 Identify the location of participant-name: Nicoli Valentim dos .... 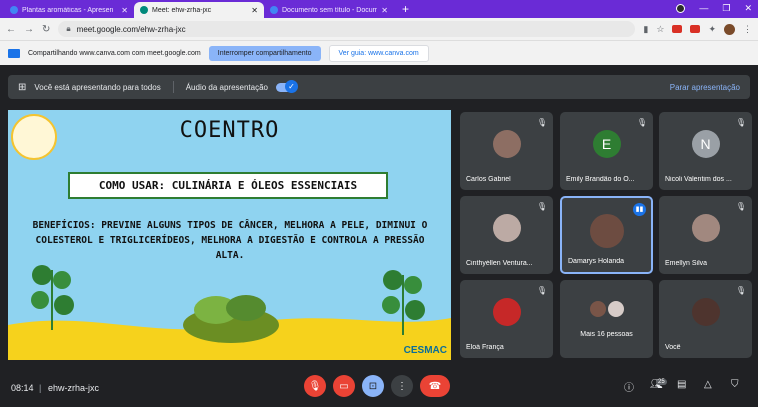
(698, 179).